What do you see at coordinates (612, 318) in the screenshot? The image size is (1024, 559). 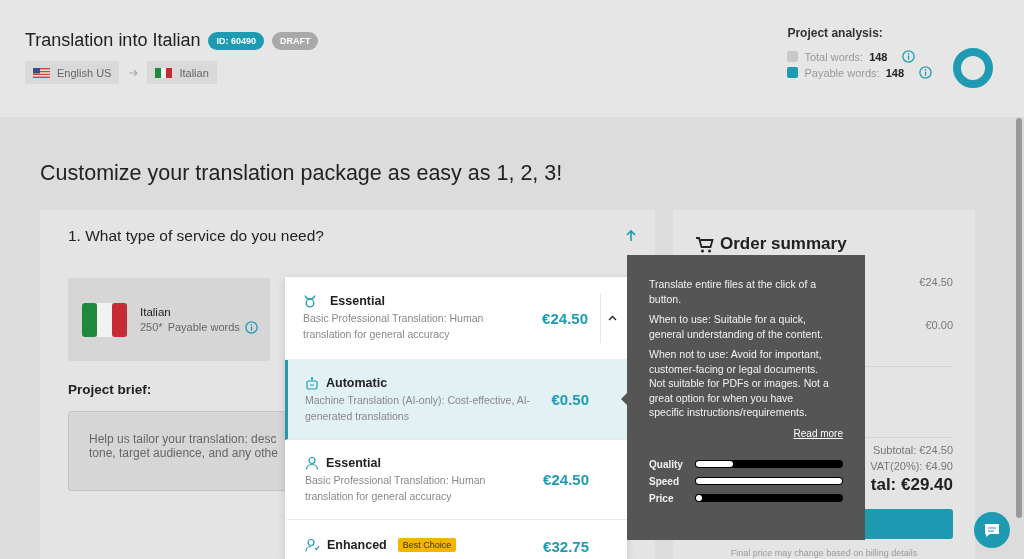 I see `chevron-up-icon` at bounding box center [612, 318].